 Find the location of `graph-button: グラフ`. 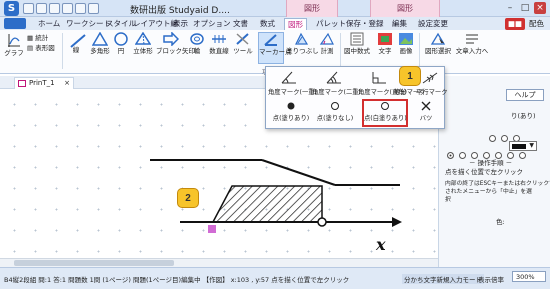

graph-button: グラフ is located at coordinates (14, 44).